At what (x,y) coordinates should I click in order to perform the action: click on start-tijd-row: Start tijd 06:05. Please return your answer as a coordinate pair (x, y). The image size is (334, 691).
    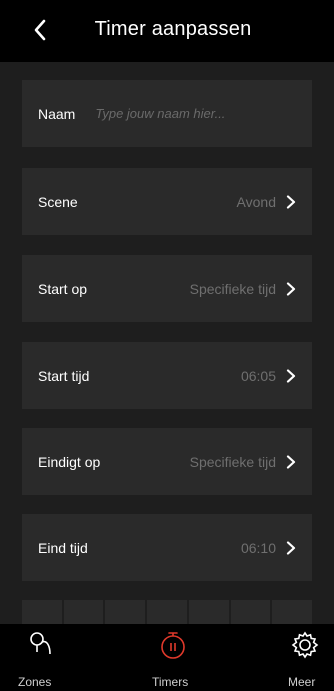
    Looking at the image, I should click on (167, 375).